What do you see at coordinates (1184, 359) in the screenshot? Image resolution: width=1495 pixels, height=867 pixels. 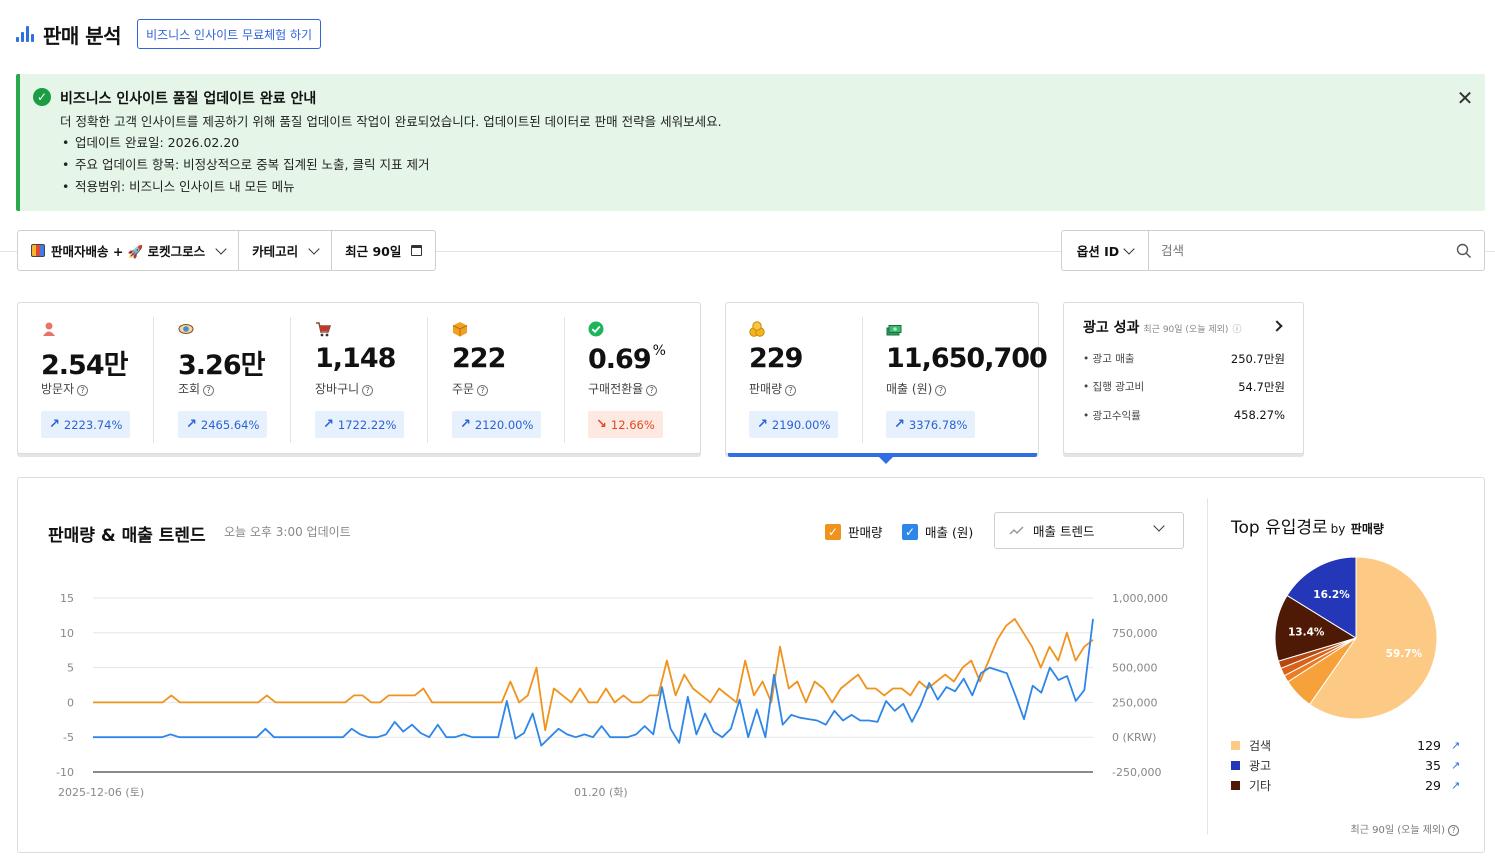 I see `ad-row: 광고 매출250.7만원` at bounding box center [1184, 359].